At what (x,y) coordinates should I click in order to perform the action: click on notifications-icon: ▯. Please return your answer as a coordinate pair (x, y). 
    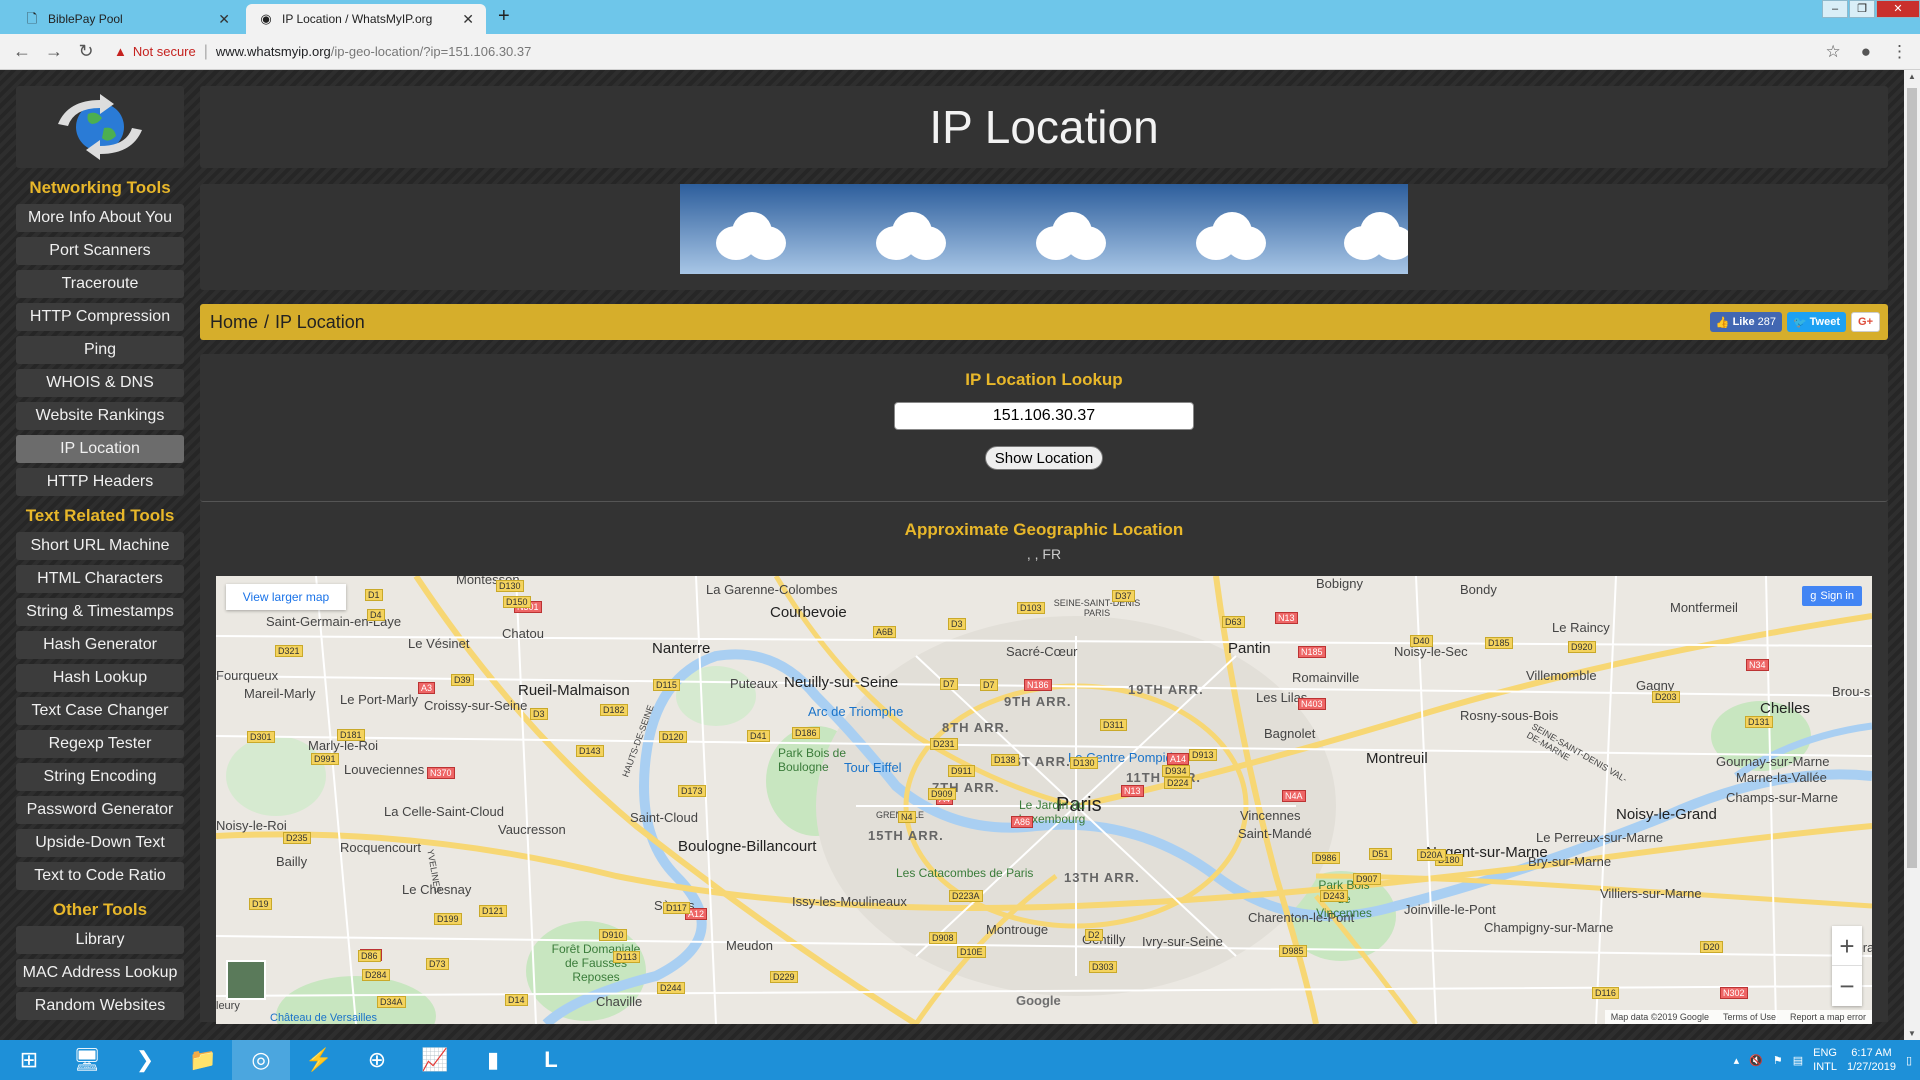
    Looking at the image, I should click on (1909, 1060).